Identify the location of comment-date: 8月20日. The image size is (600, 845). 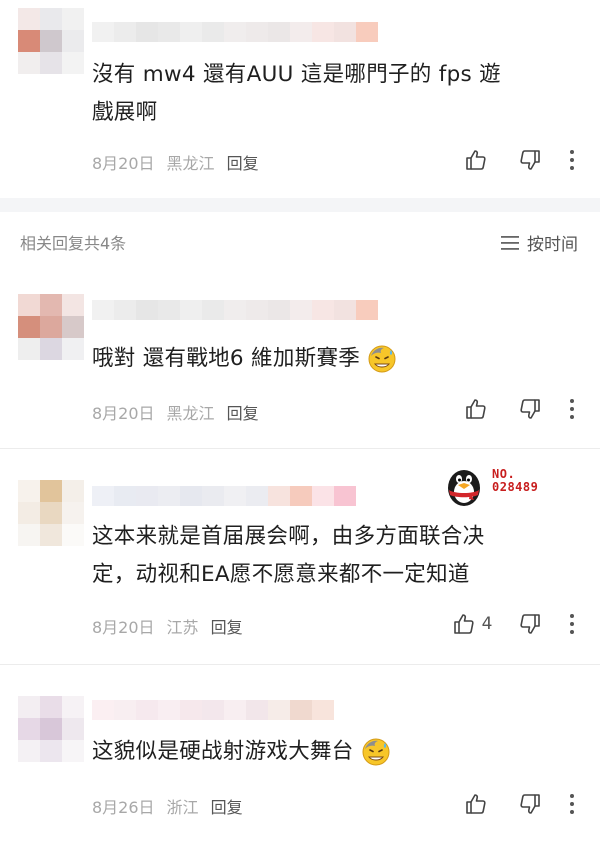
(123, 413).